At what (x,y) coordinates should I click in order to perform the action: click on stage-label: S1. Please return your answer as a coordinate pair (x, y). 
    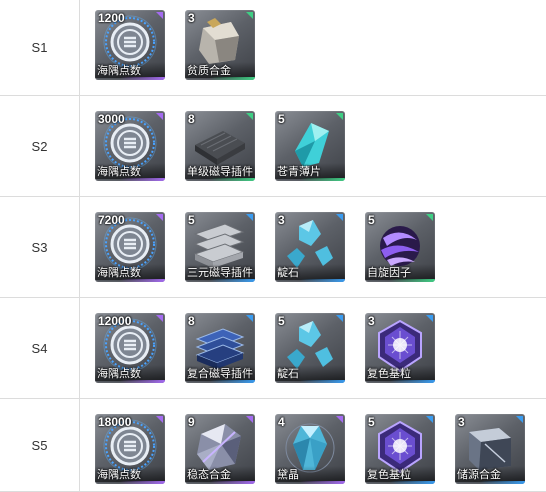
    Looking at the image, I should click on (40, 47).